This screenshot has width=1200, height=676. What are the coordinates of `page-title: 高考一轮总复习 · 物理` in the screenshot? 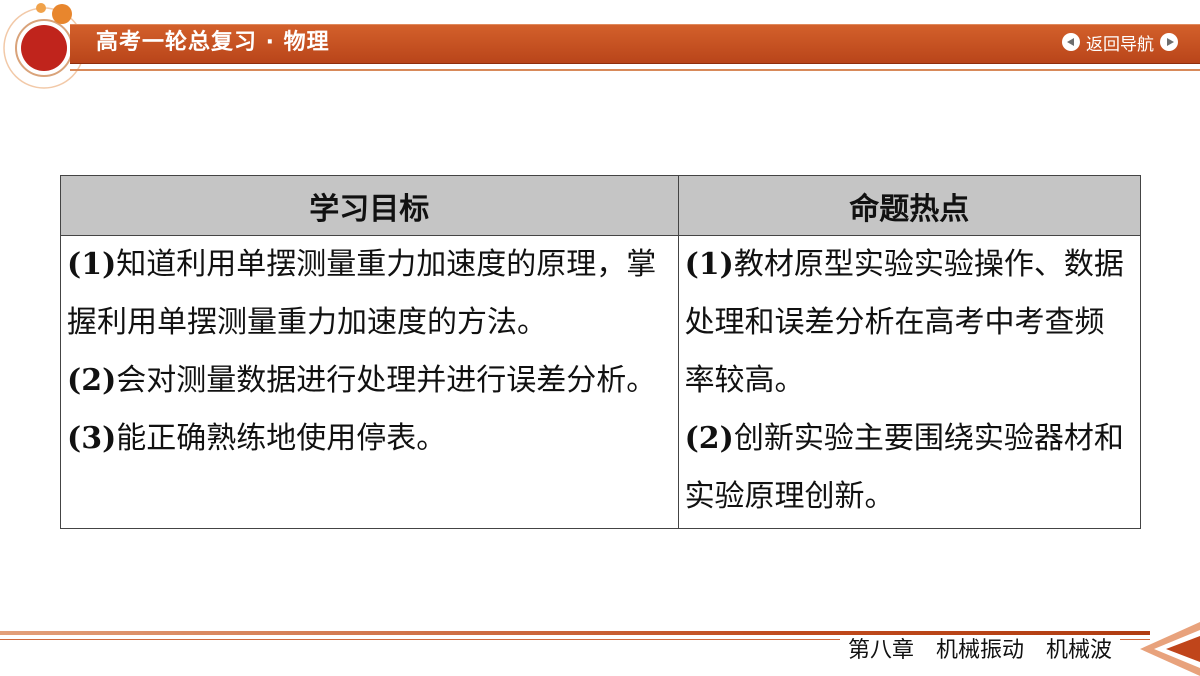 It's located at (213, 42).